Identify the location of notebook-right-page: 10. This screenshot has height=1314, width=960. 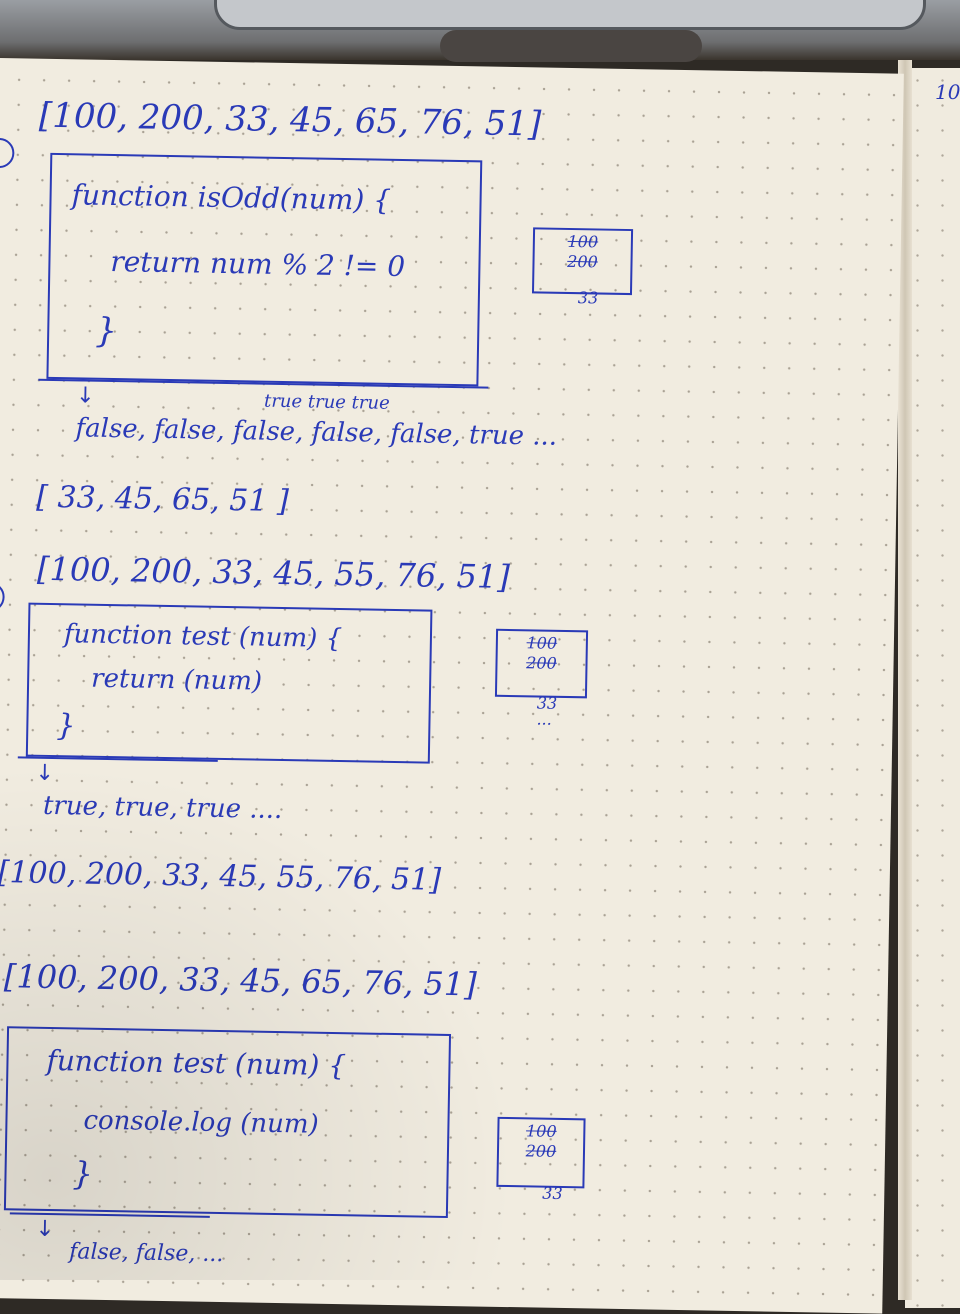
(932, 688).